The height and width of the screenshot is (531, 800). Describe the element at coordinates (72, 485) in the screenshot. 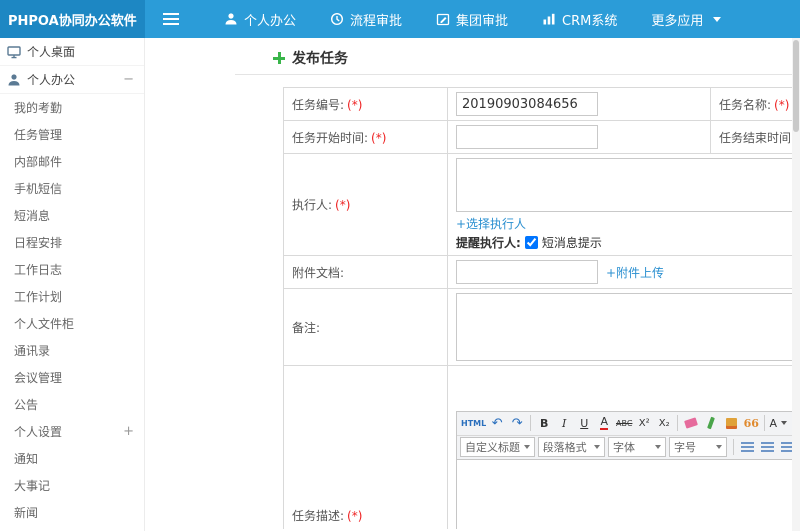

I see `sidebar-item-memorabilia: 大事记` at that location.